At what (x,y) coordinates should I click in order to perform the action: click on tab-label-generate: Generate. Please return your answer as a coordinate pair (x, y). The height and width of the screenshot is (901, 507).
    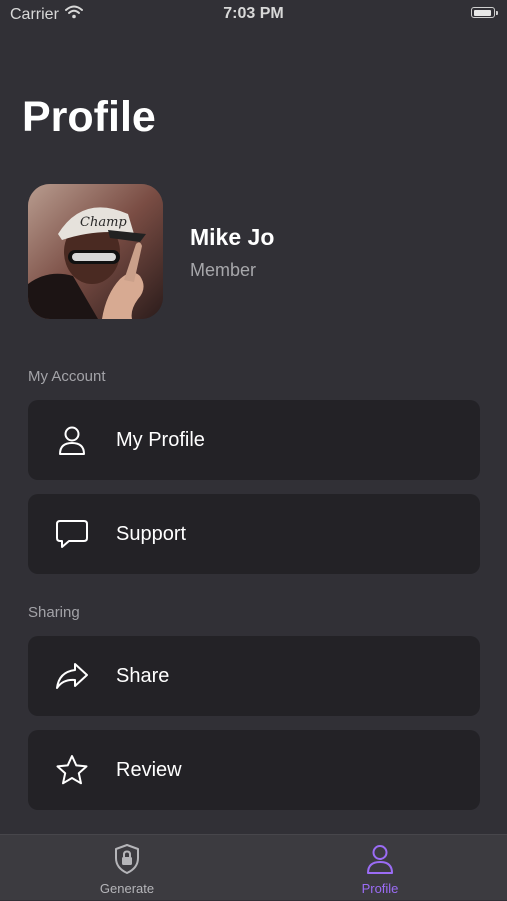
    Looking at the image, I should click on (127, 888).